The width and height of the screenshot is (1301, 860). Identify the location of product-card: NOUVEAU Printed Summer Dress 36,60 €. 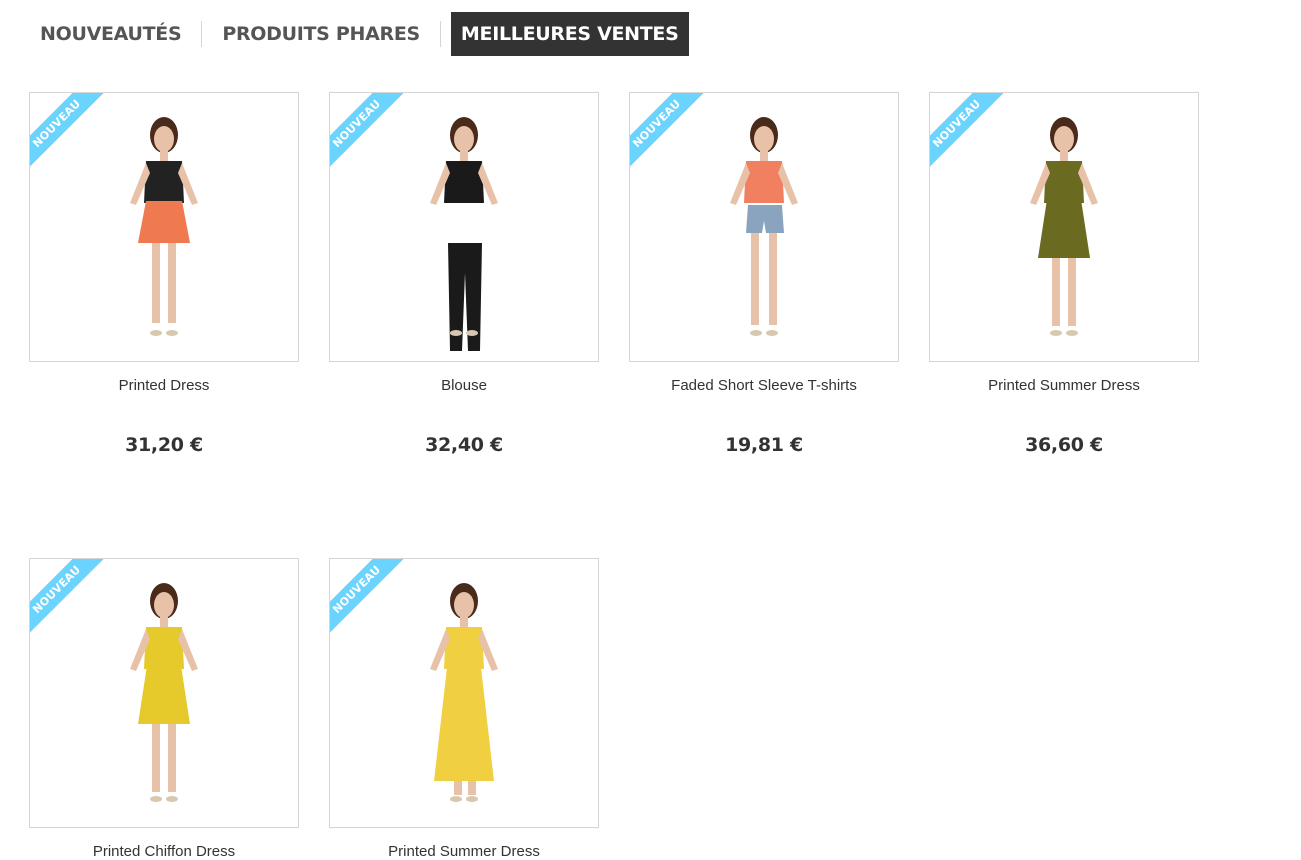
(1064, 274).